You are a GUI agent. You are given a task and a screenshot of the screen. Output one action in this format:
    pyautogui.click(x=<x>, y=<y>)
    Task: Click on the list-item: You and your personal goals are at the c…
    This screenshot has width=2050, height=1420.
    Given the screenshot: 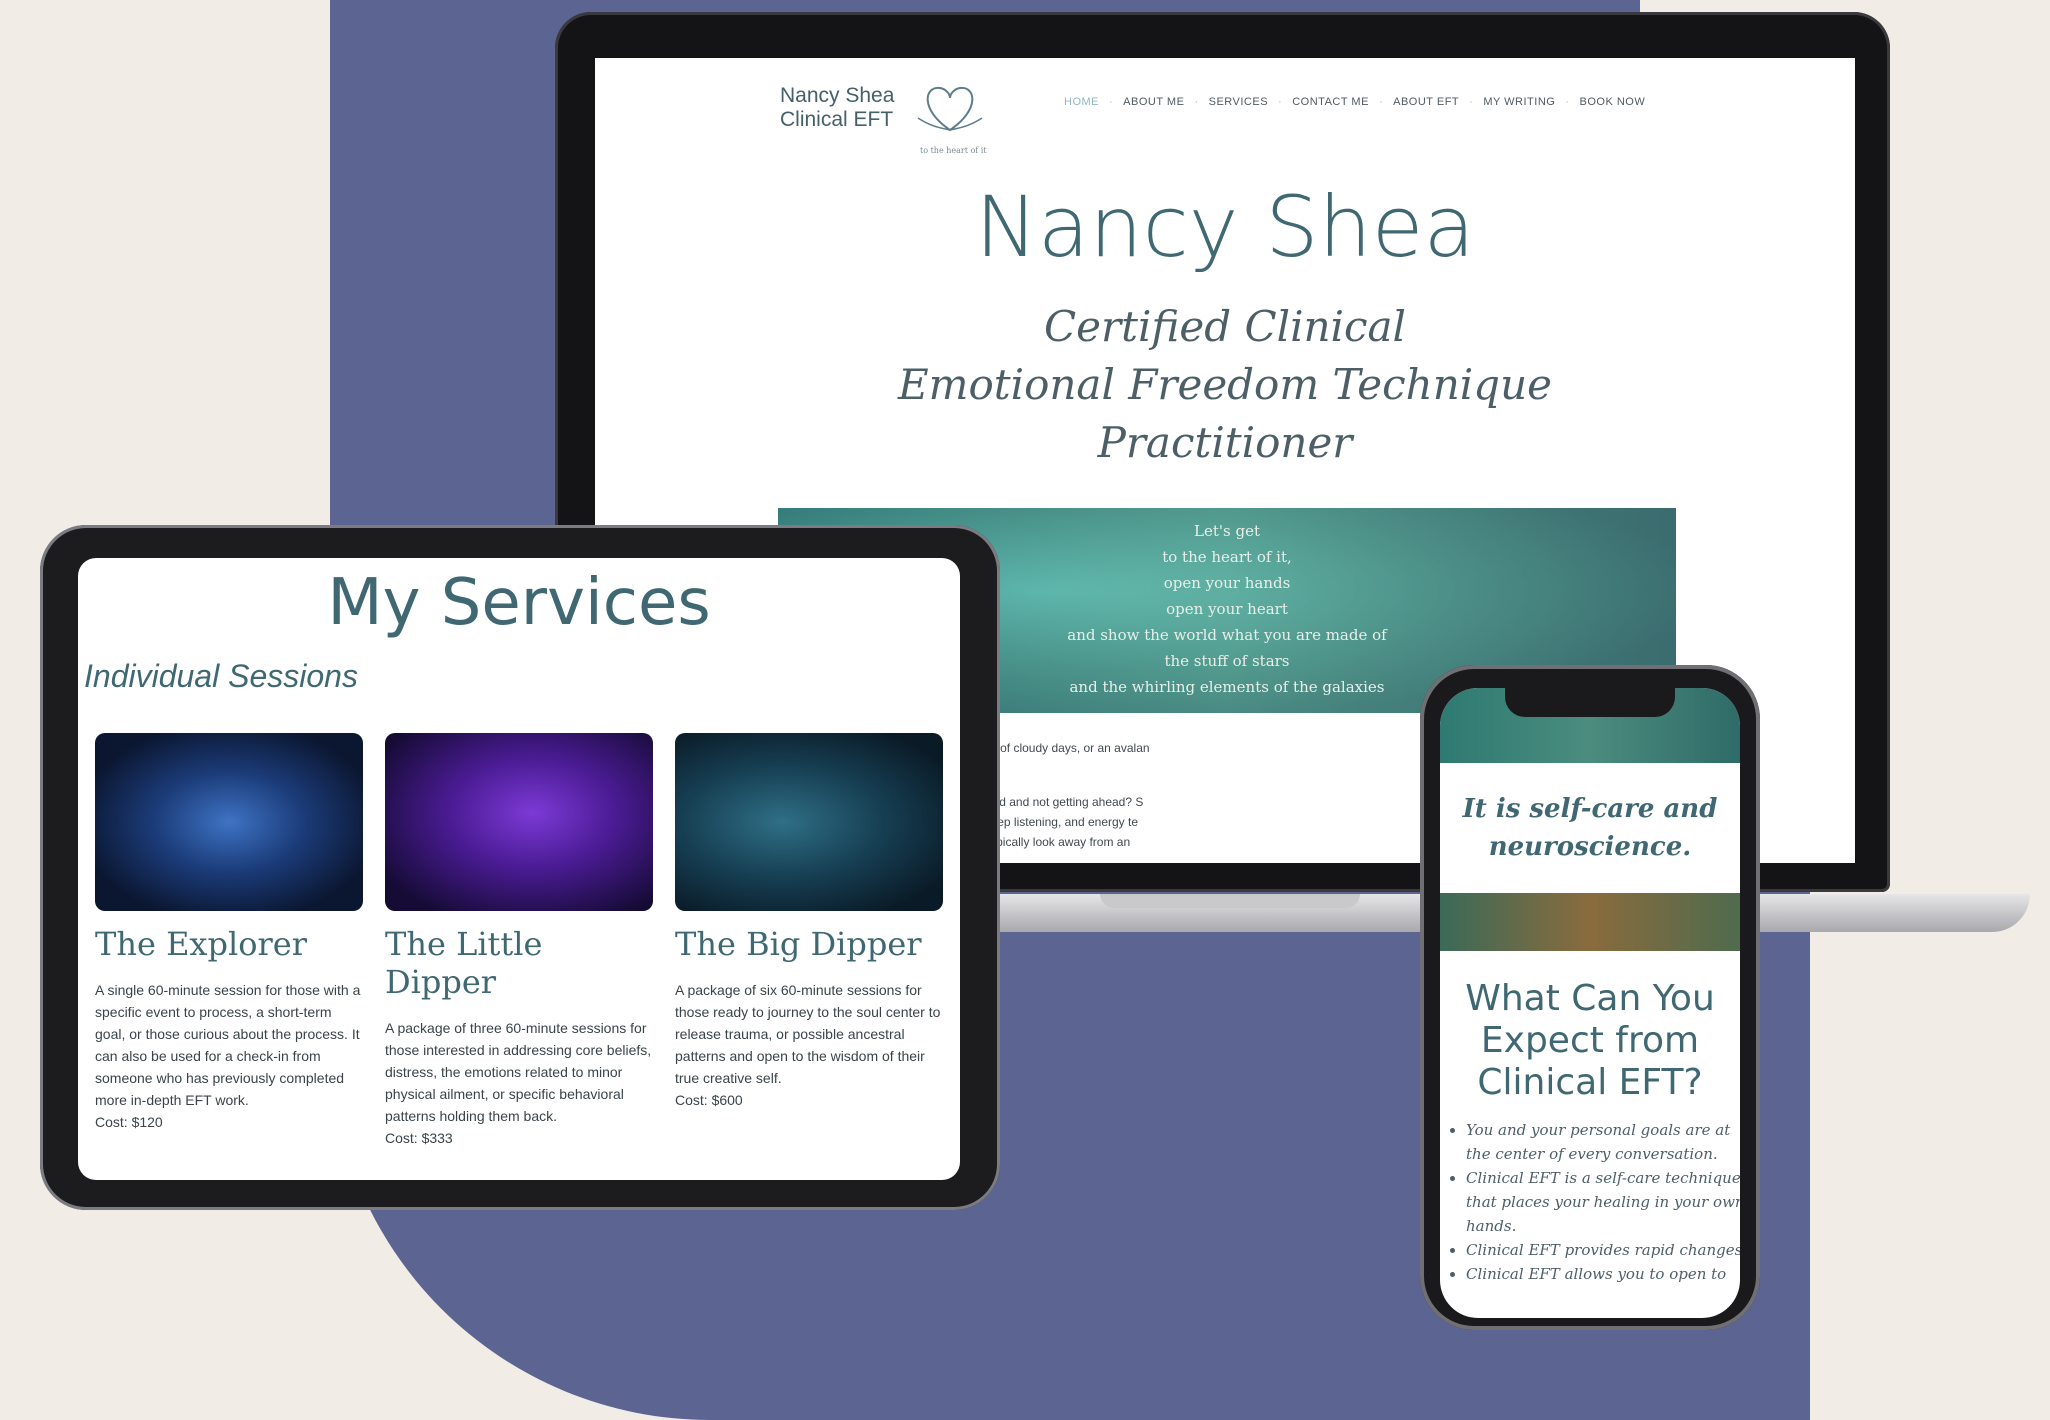 What is the action you would take?
    pyautogui.click(x=1603, y=1142)
    